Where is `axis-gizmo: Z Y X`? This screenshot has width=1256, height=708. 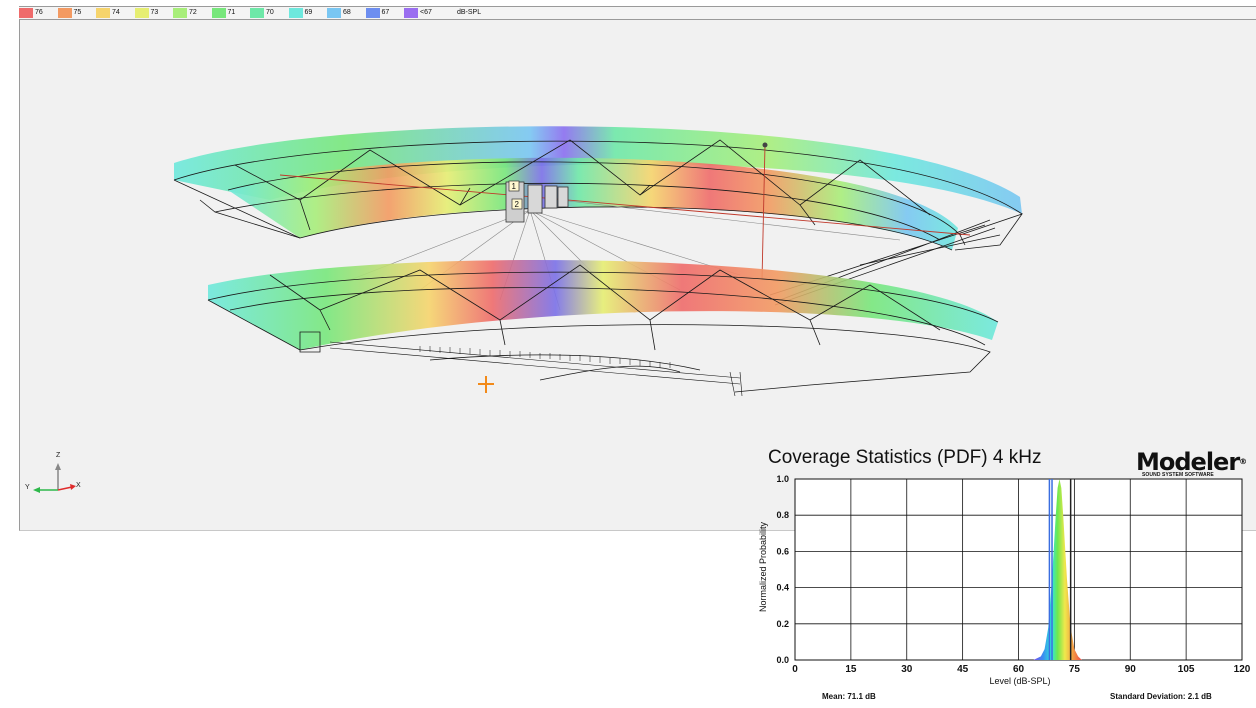
axis-gizmo: Z Y X is located at coordinates (55, 477).